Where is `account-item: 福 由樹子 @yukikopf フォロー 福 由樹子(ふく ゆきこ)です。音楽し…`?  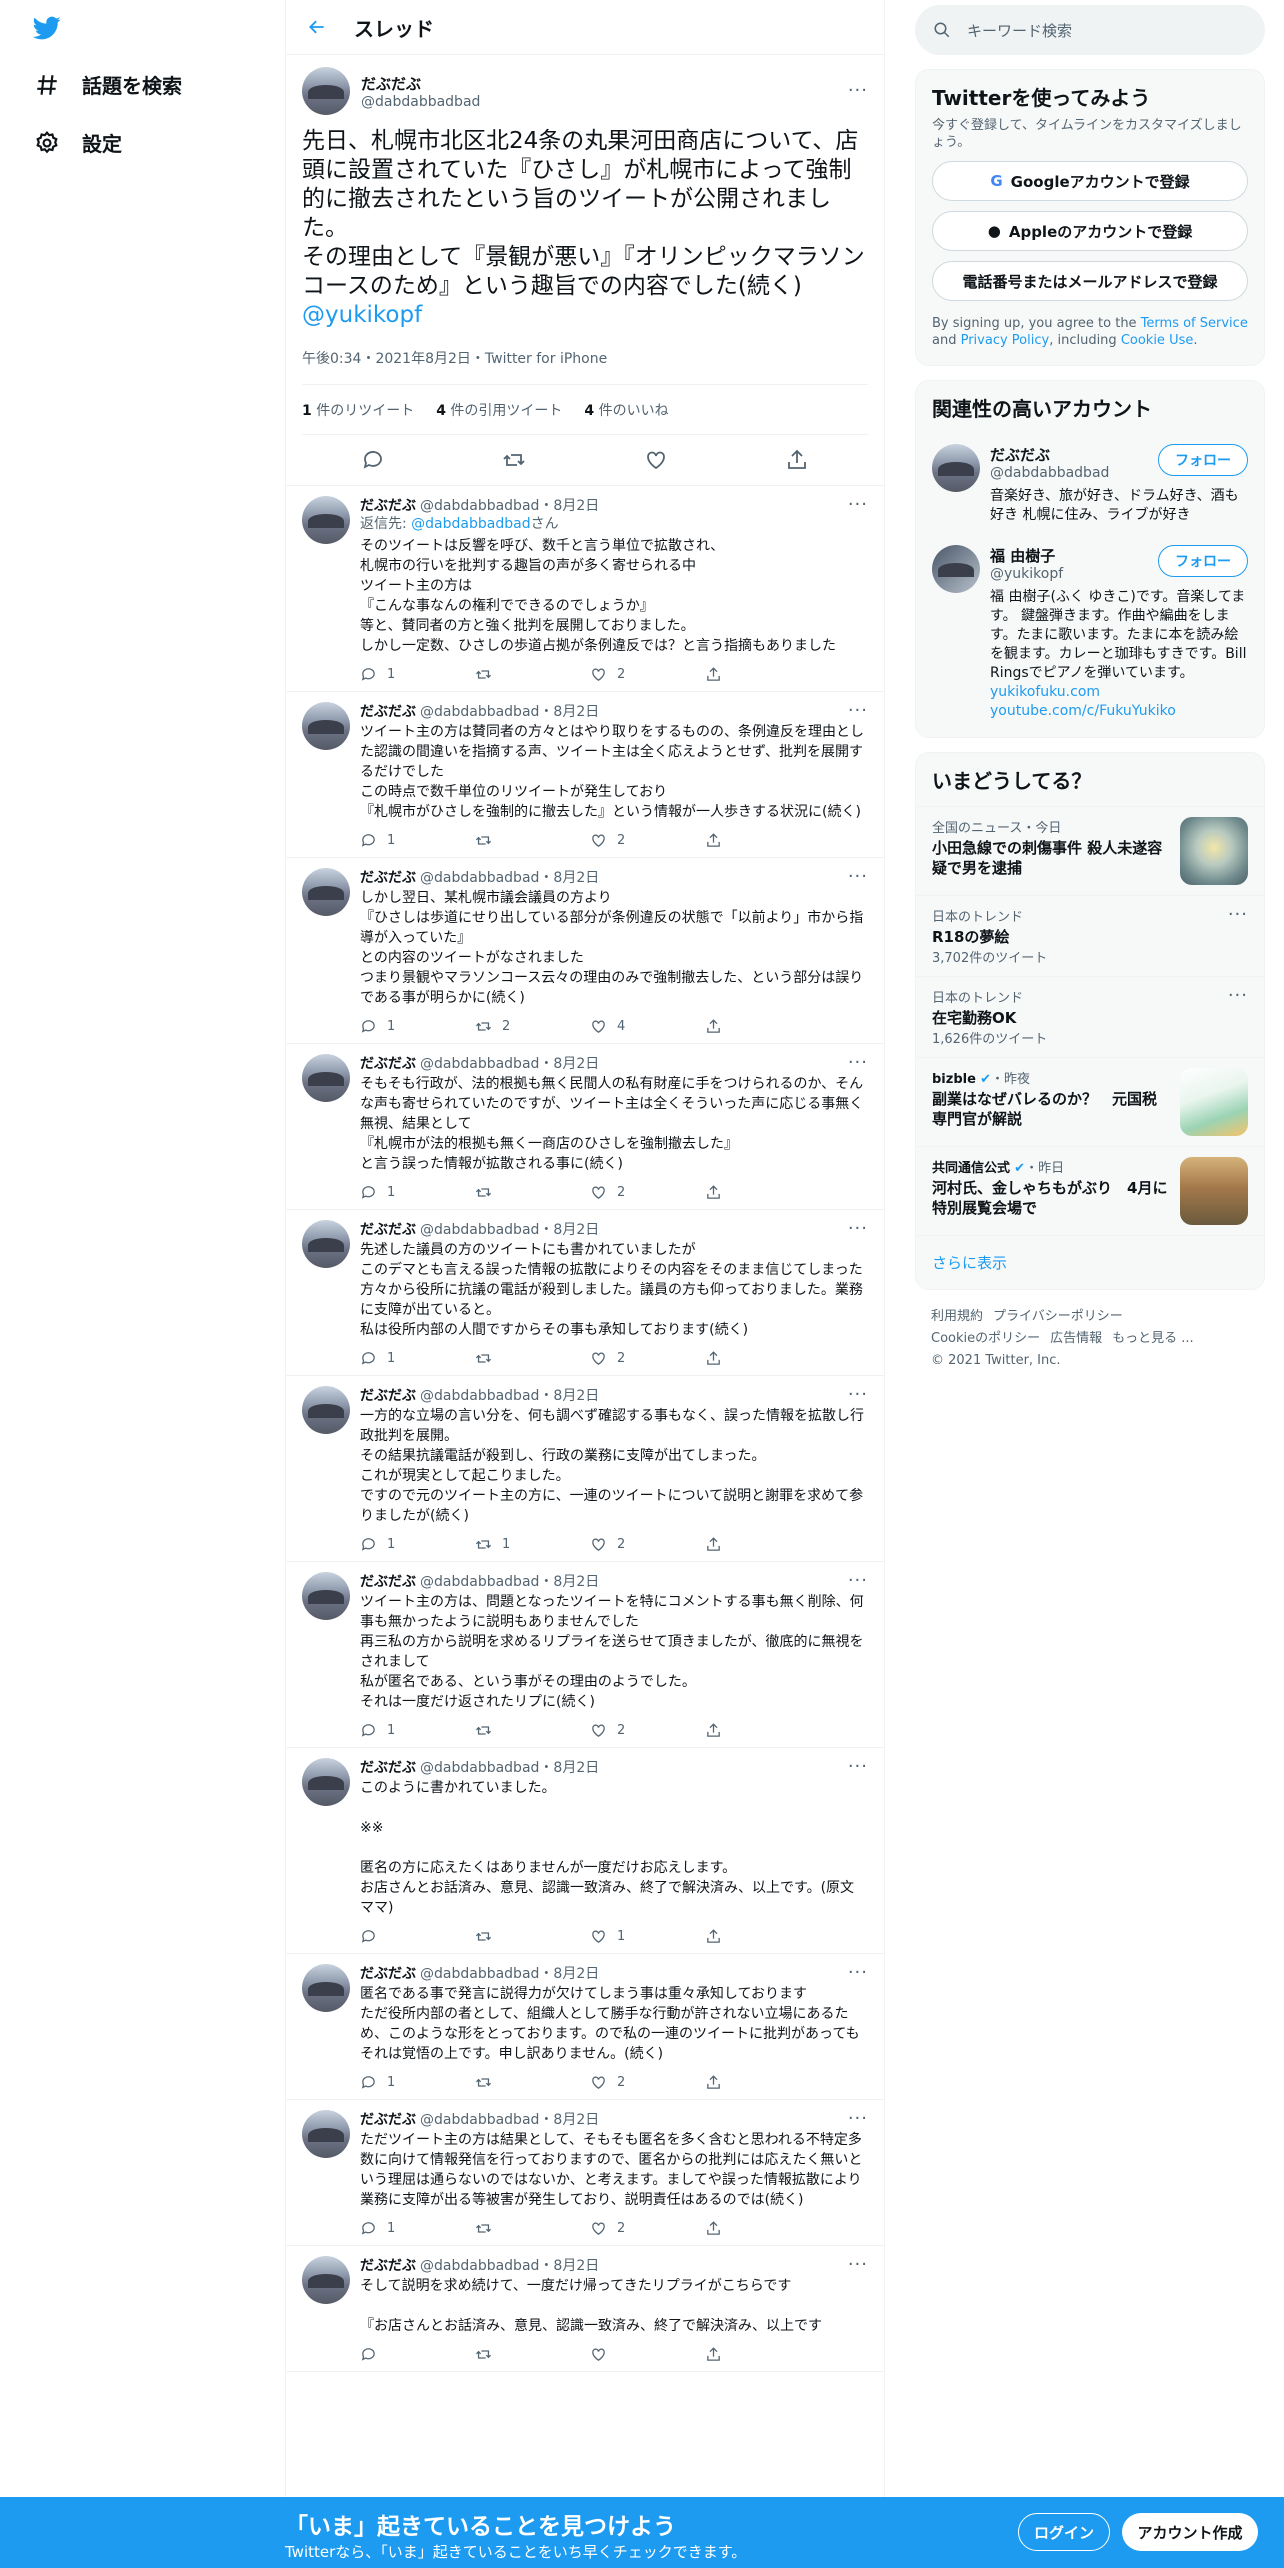 account-item: 福 由樹子 @yukikopf フォロー 福 由樹子(ふく ゆきこ)です。音楽し… is located at coordinates (1090, 636).